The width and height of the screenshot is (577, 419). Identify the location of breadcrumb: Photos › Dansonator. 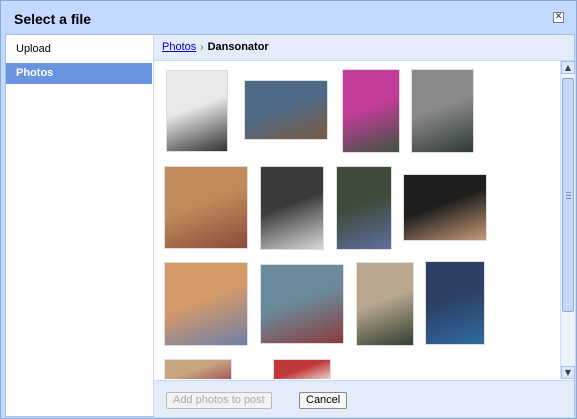
(364, 48).